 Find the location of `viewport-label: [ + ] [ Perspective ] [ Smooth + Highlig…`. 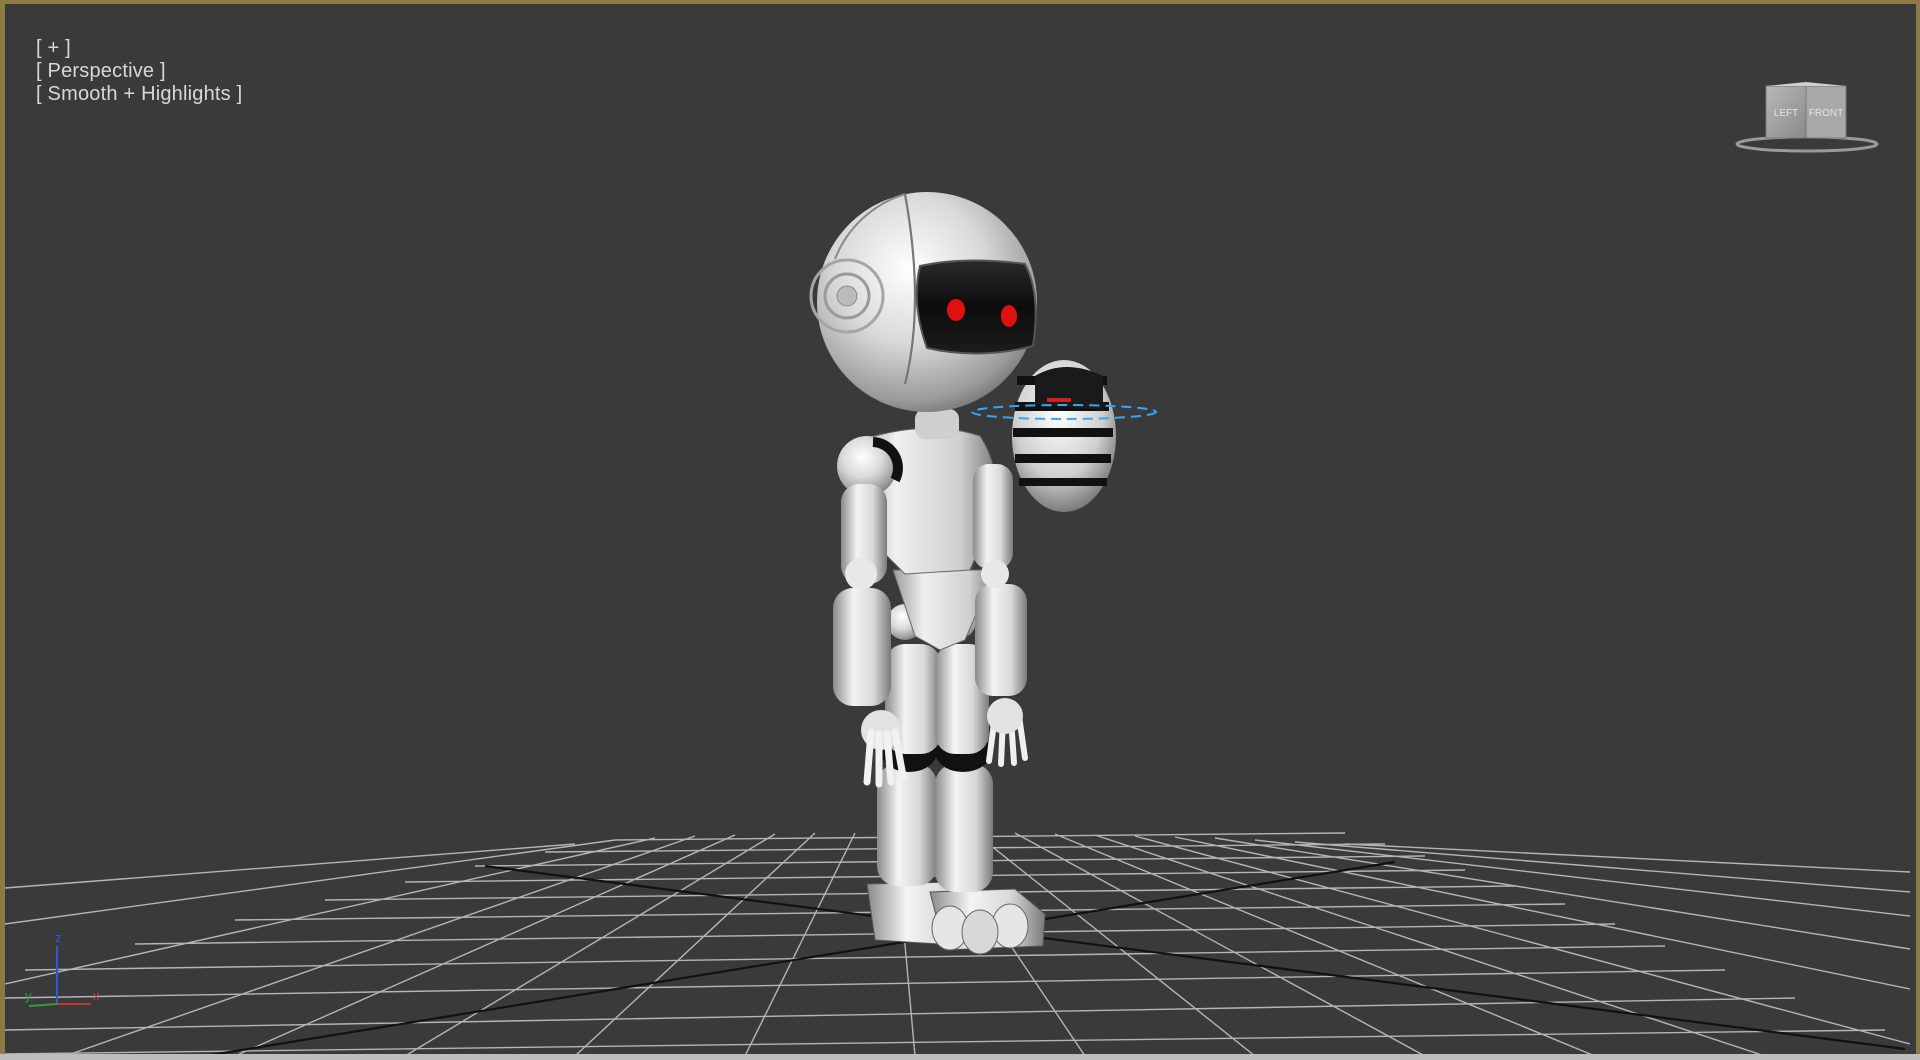

viewport-label: [ + ] [ Perspective ] [ Smooth + Highlig… is located at coordinates (127, 71).